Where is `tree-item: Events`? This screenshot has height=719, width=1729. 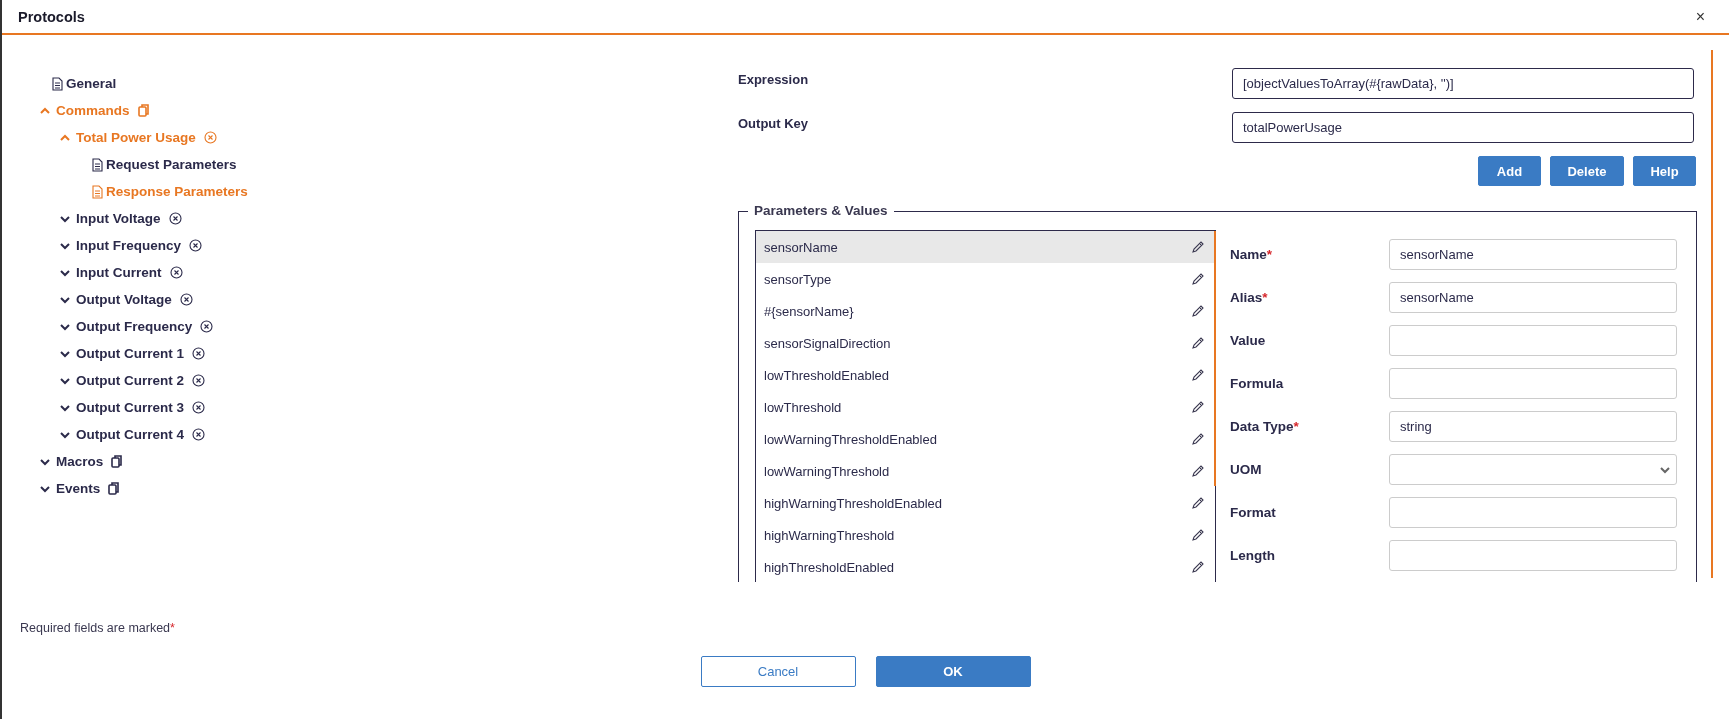 tree-item: Events is located at coordinates (78, 488).